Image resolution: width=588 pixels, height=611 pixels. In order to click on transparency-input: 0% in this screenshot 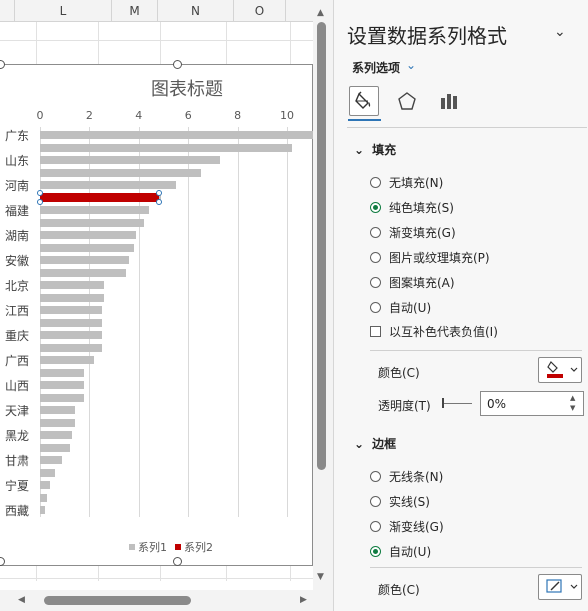, I will do `click(532, 403)`.